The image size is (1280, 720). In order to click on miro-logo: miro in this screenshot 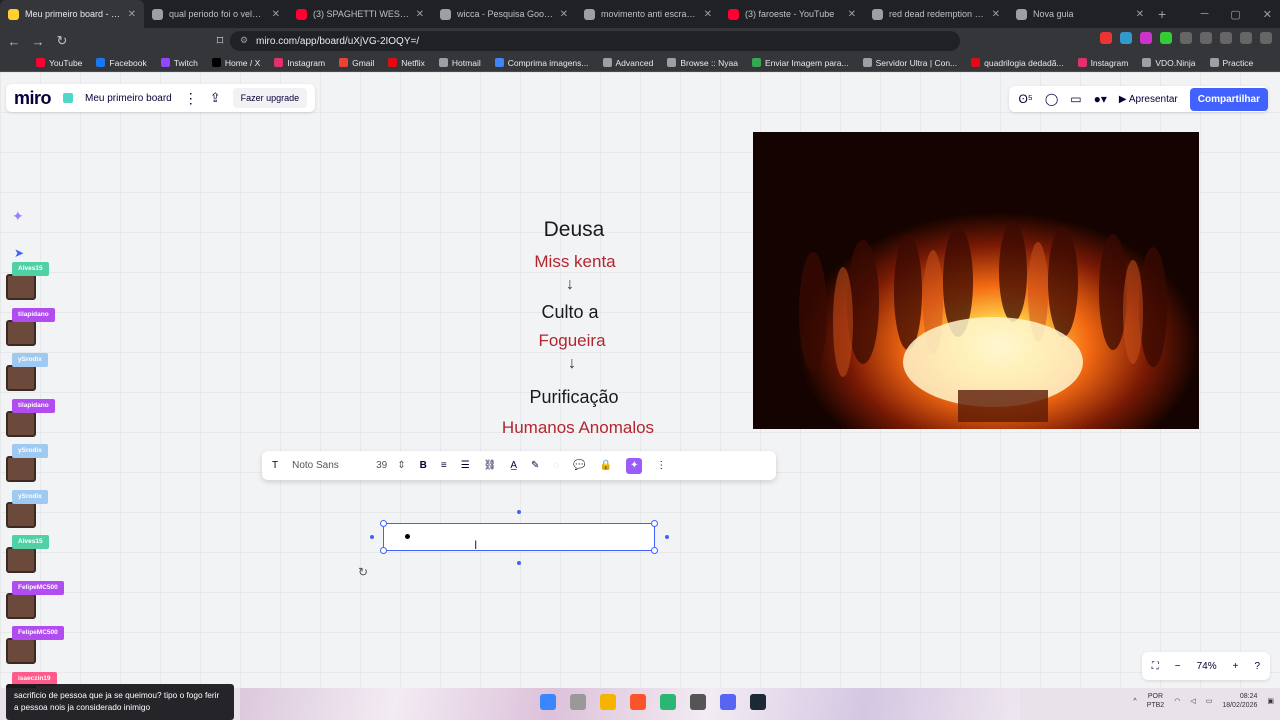, I will do `click(33, 98)`.